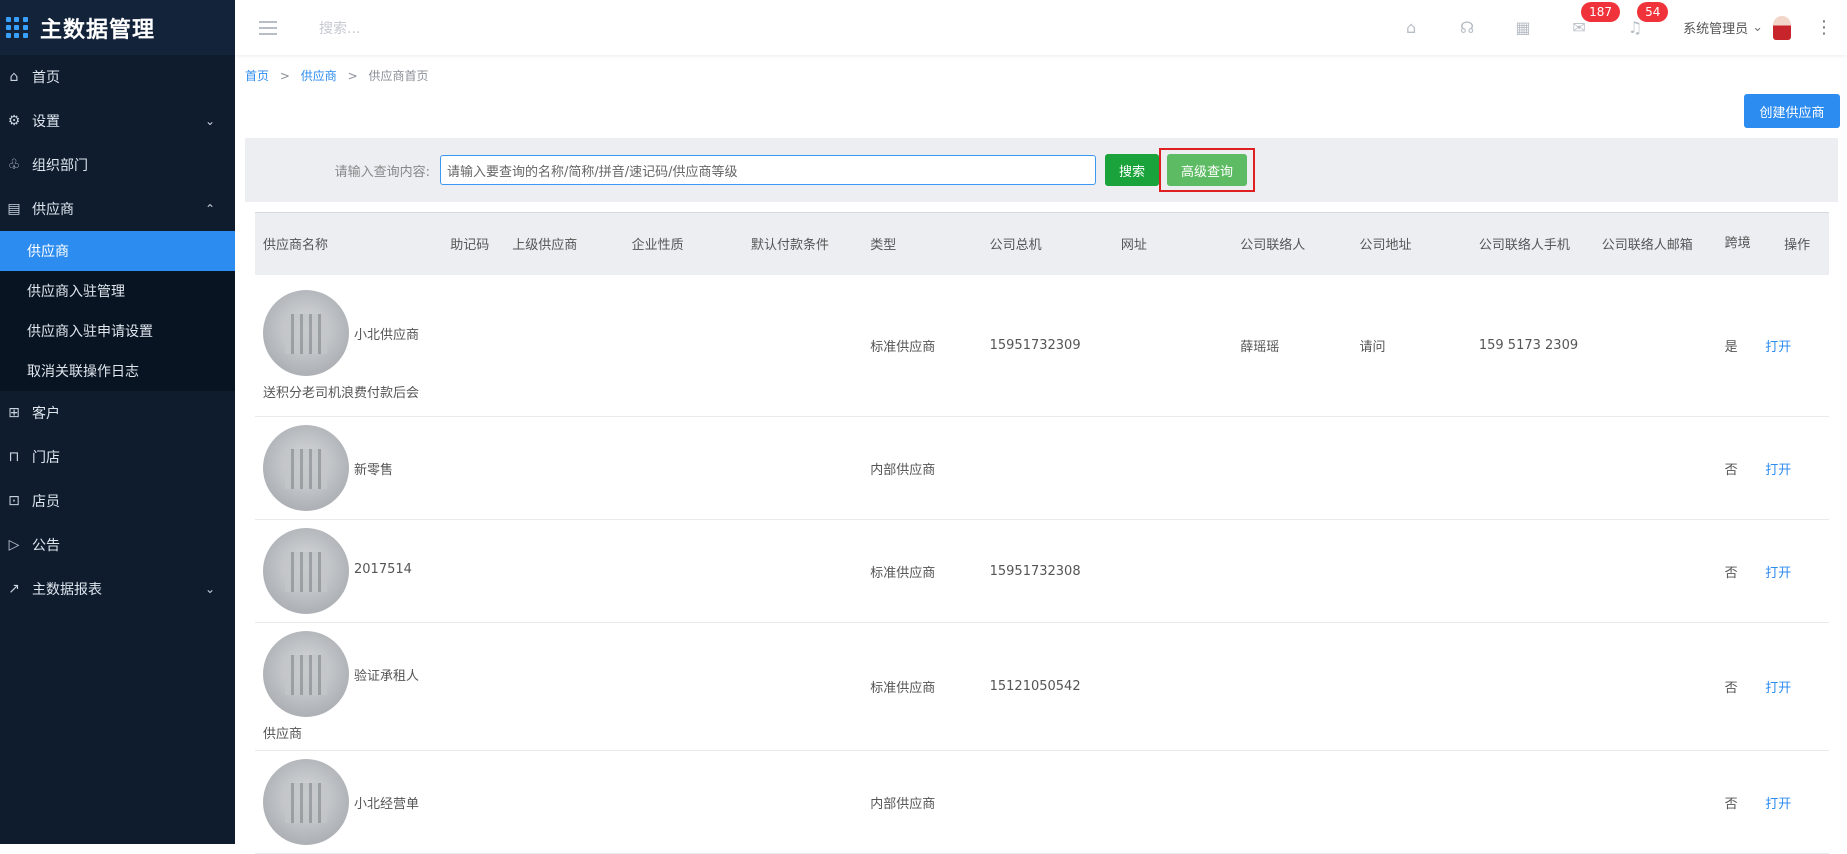 The width and height of the screenshot is (1847, 854). What do you see at coordinates (46, 122) in the screenshot?
I see `sidebar-item-label: 设置` at bounding box center [46, 122].